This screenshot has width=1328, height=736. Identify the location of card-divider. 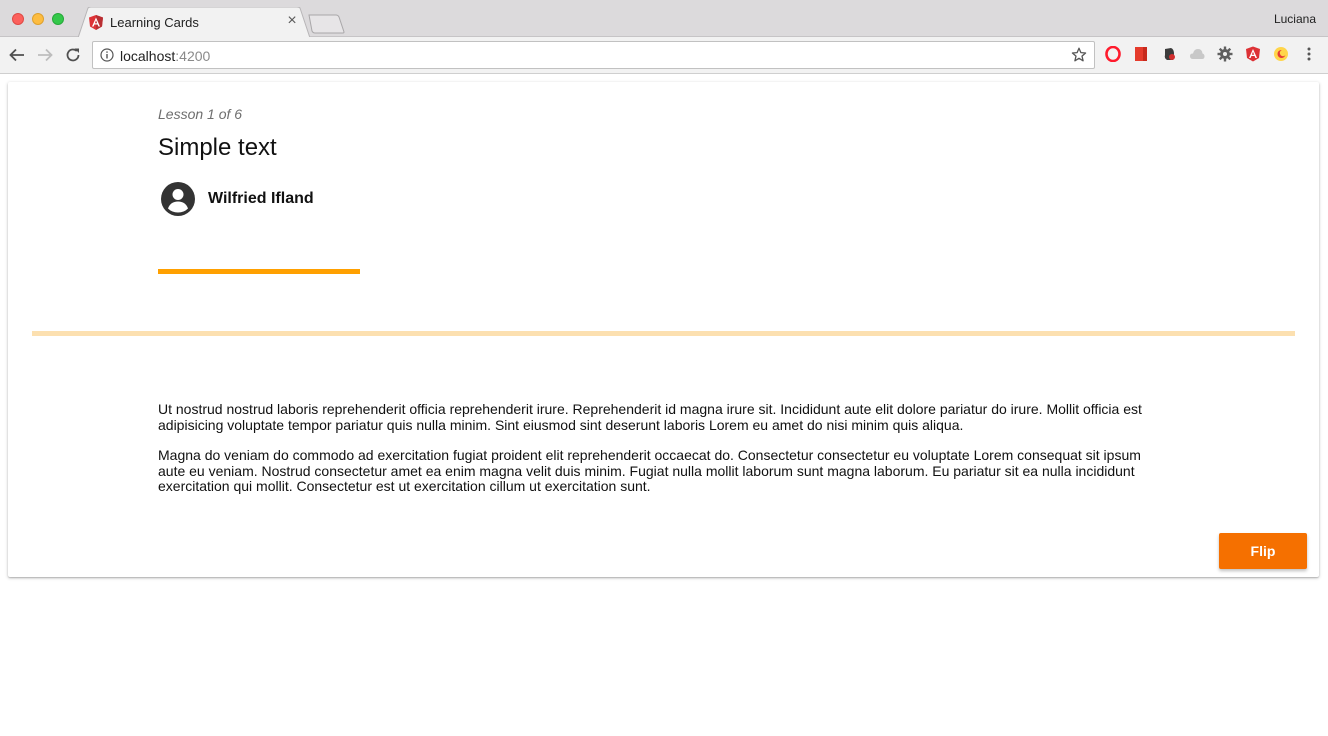
(663, 333).